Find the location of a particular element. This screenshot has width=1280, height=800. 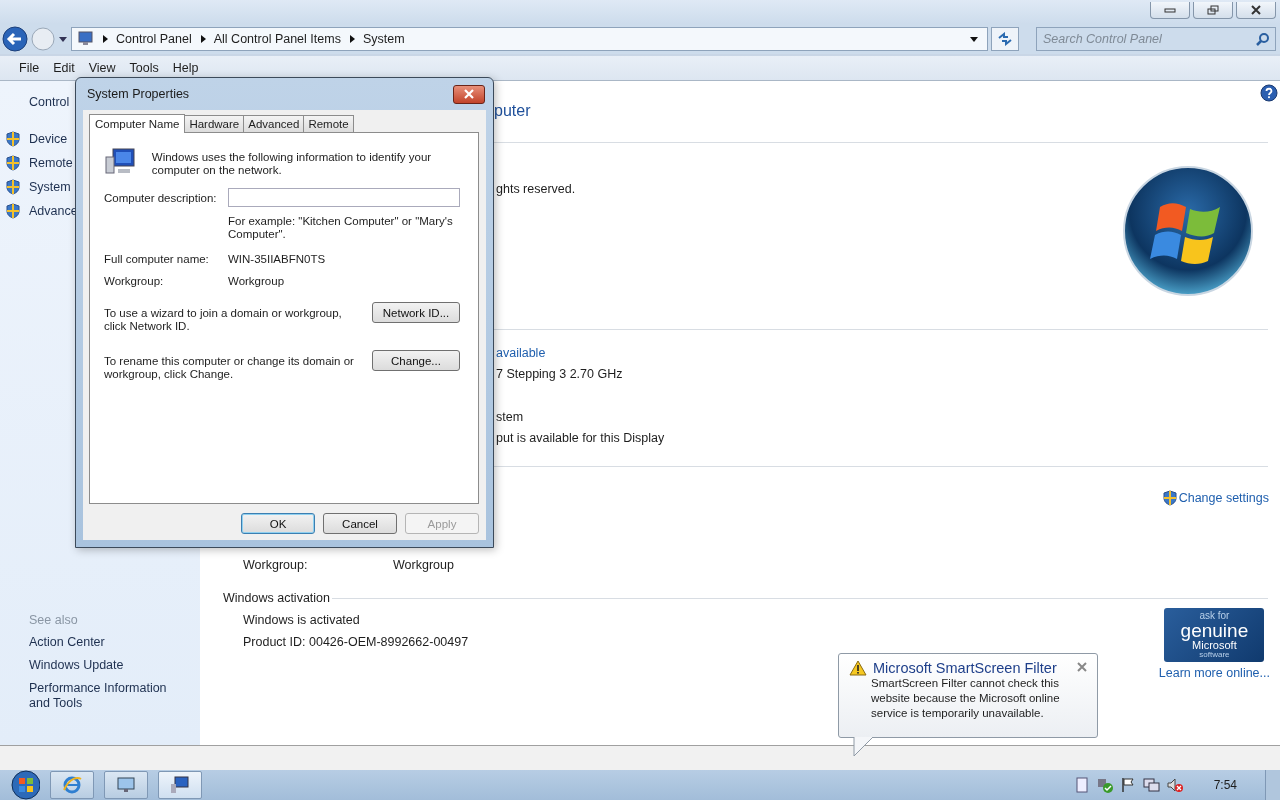

sidebar-link: Windows Update is located at coordinates (94, 665).